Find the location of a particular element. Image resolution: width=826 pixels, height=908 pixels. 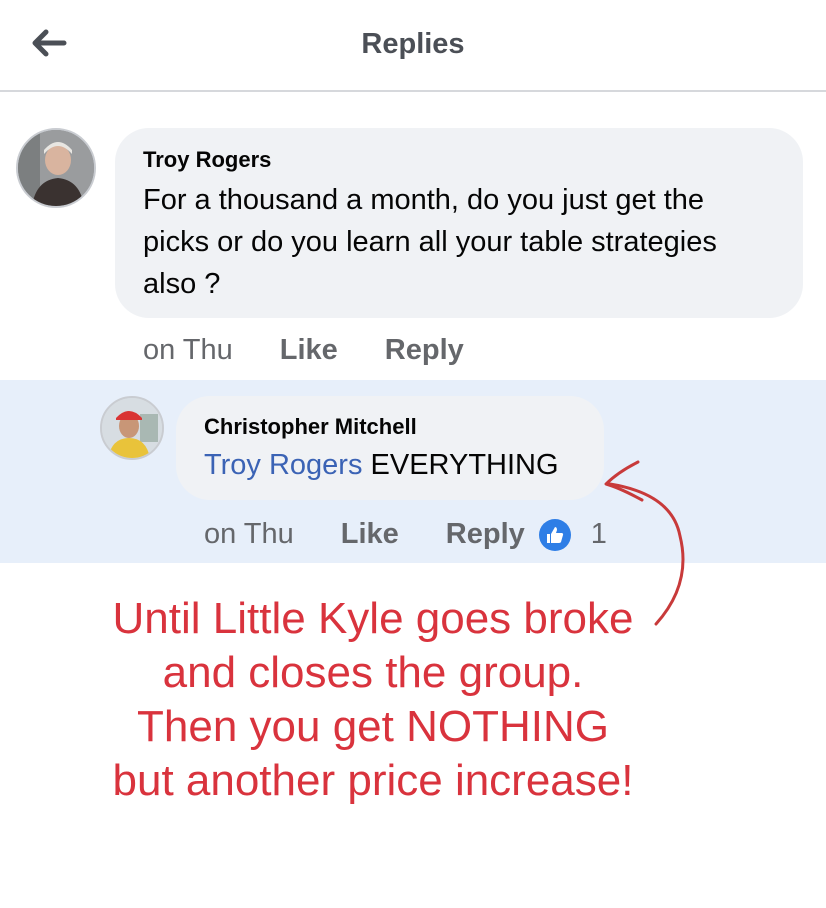

mention-link: Troy Rogers is located at coordinates (283, 465).